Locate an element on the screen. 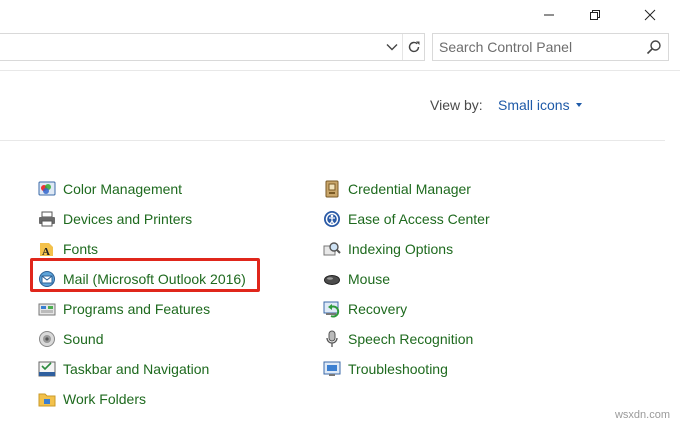  restore-button is located at coordinates (595, 15).